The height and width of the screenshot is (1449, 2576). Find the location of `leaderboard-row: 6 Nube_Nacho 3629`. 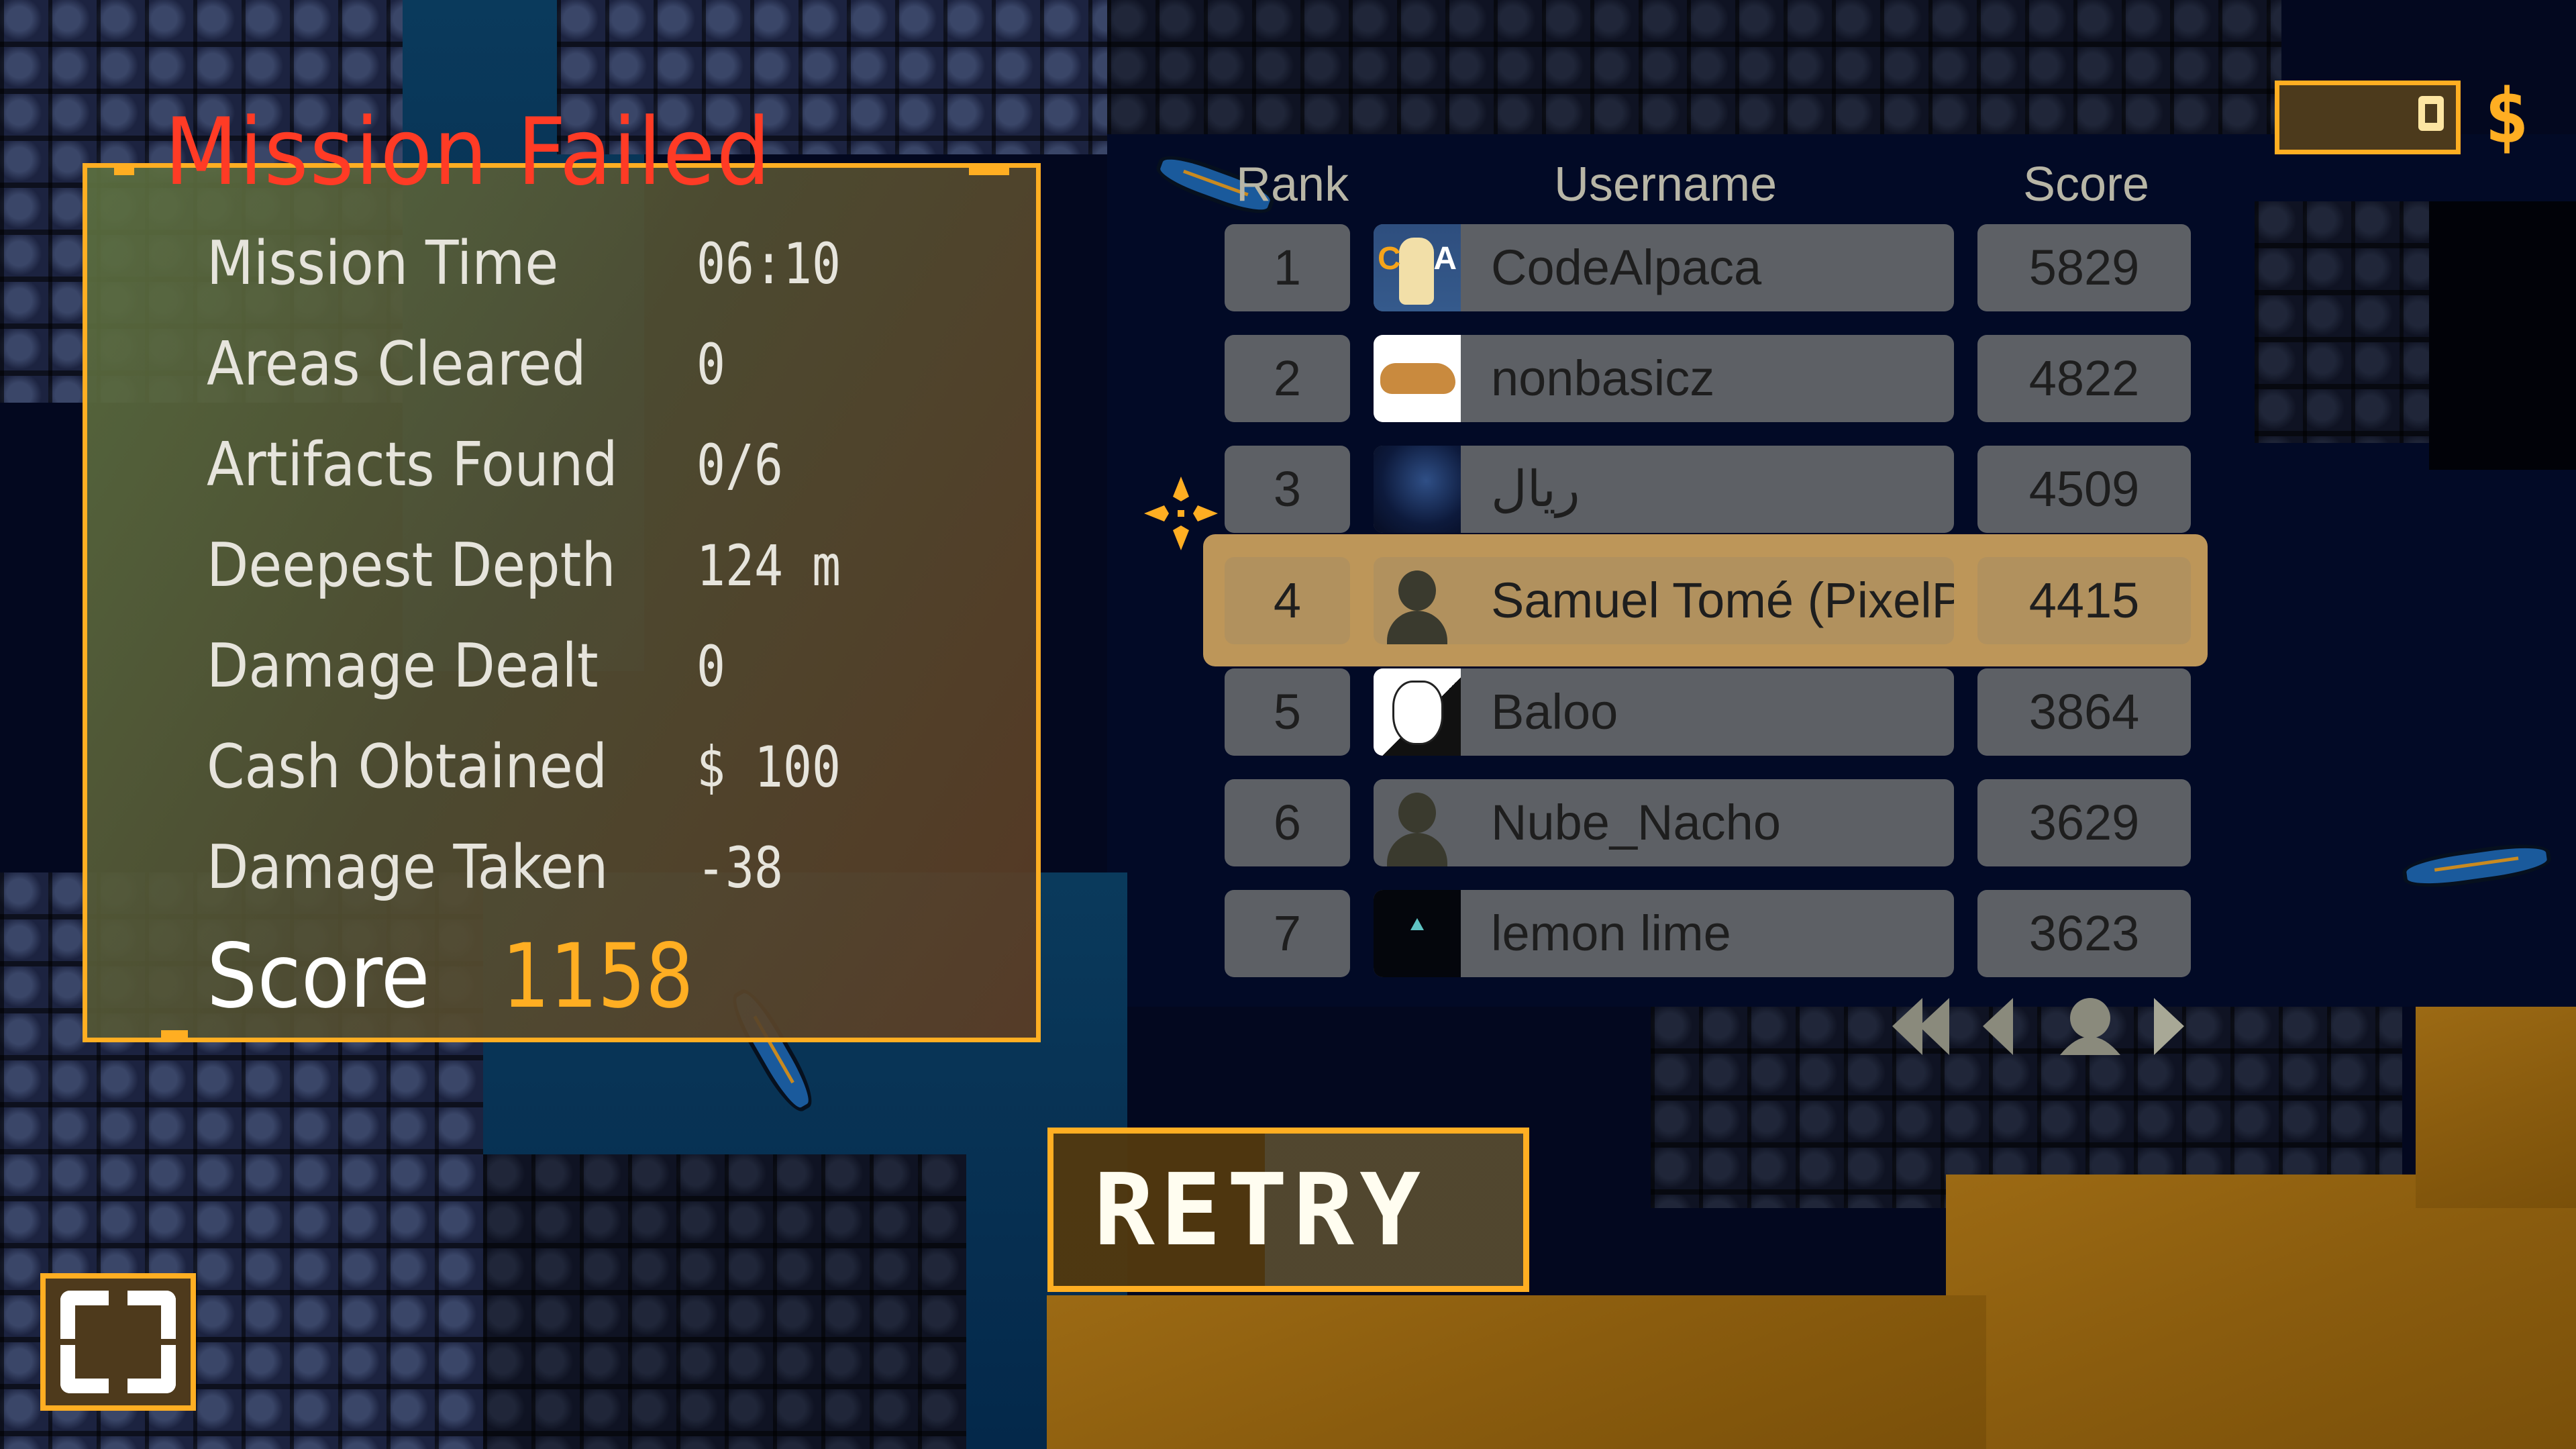

leaderboard-row: 6 Nube_Nacho 3629 is located at coordinates (1708, 822).